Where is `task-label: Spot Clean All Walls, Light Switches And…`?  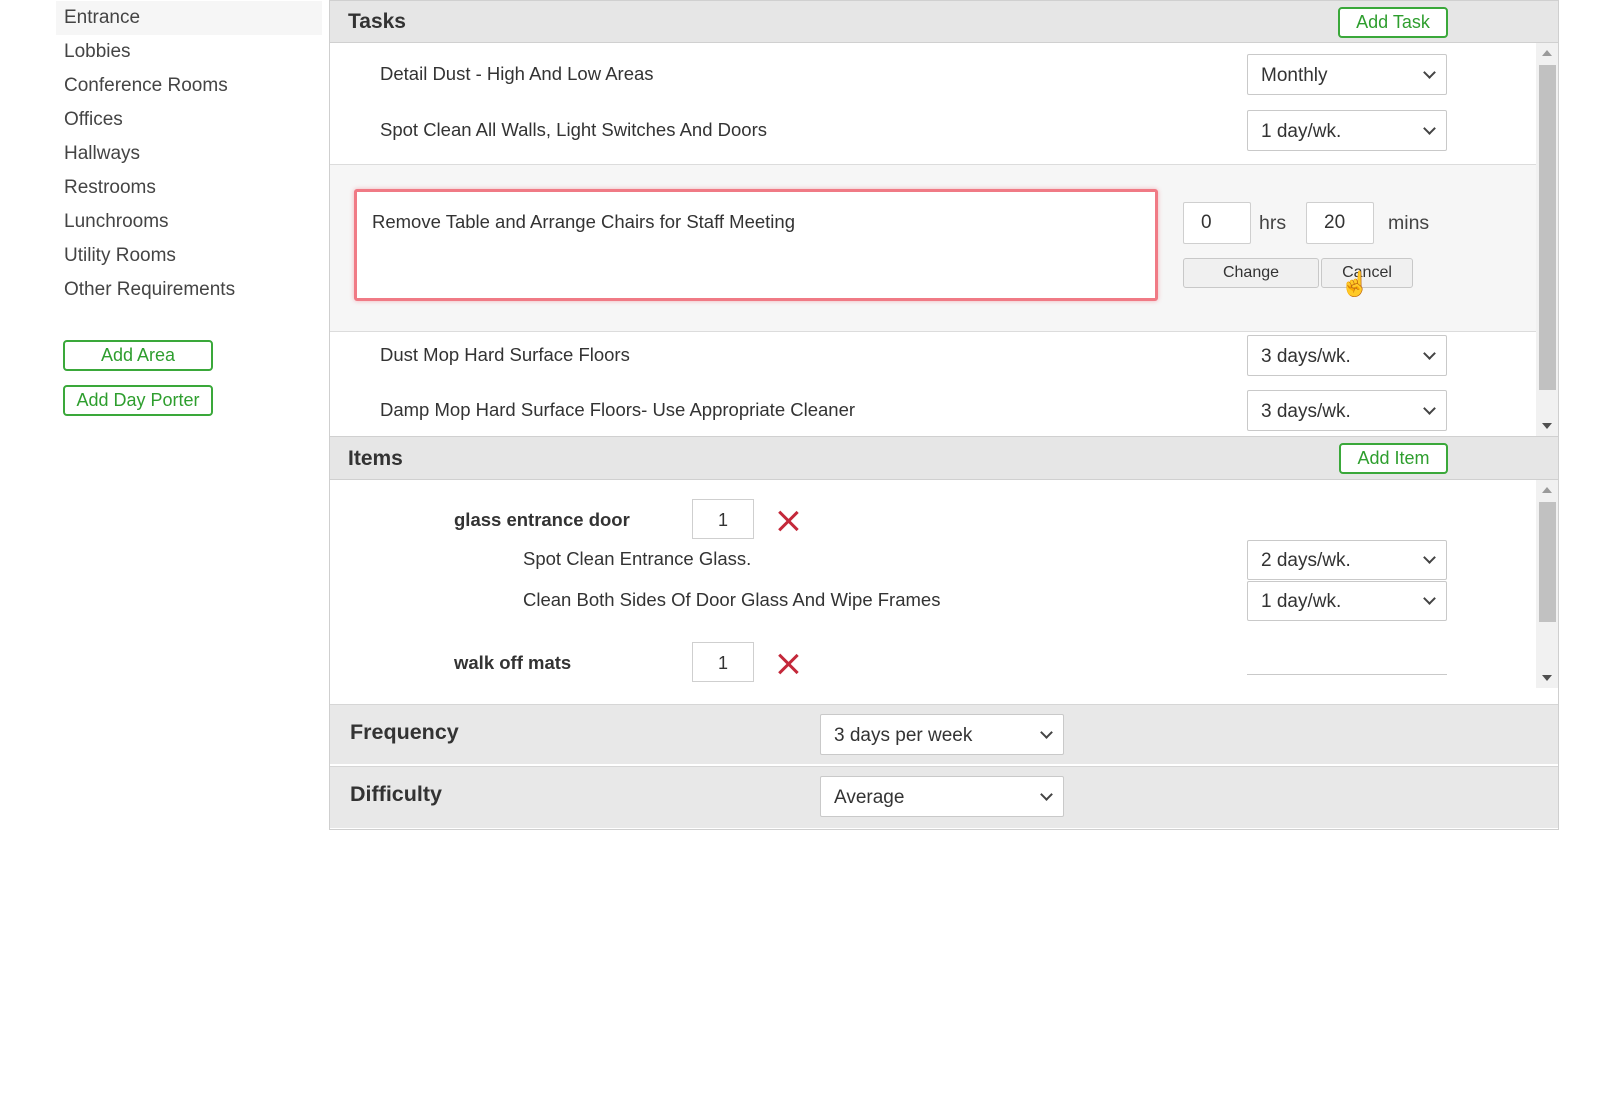
task-label: Spot Clean All Walls, Light Switches And… is located at coordinates (573, 129).